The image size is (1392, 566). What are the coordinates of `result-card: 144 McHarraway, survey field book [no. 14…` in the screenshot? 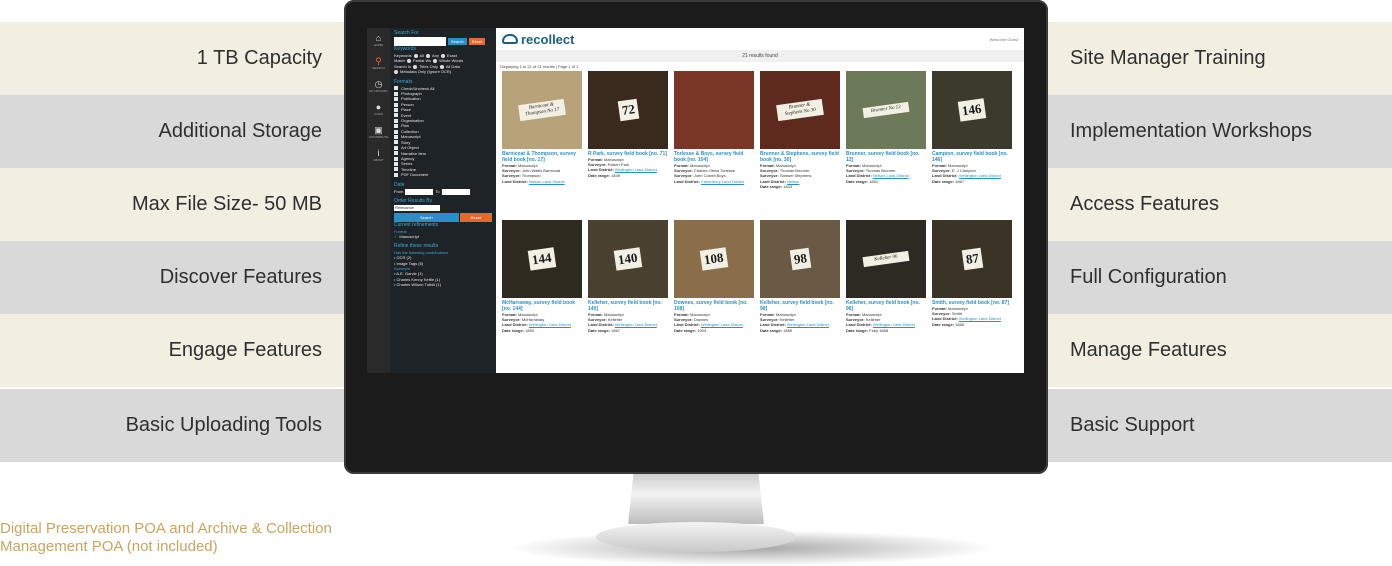 It's located at (542, 290).